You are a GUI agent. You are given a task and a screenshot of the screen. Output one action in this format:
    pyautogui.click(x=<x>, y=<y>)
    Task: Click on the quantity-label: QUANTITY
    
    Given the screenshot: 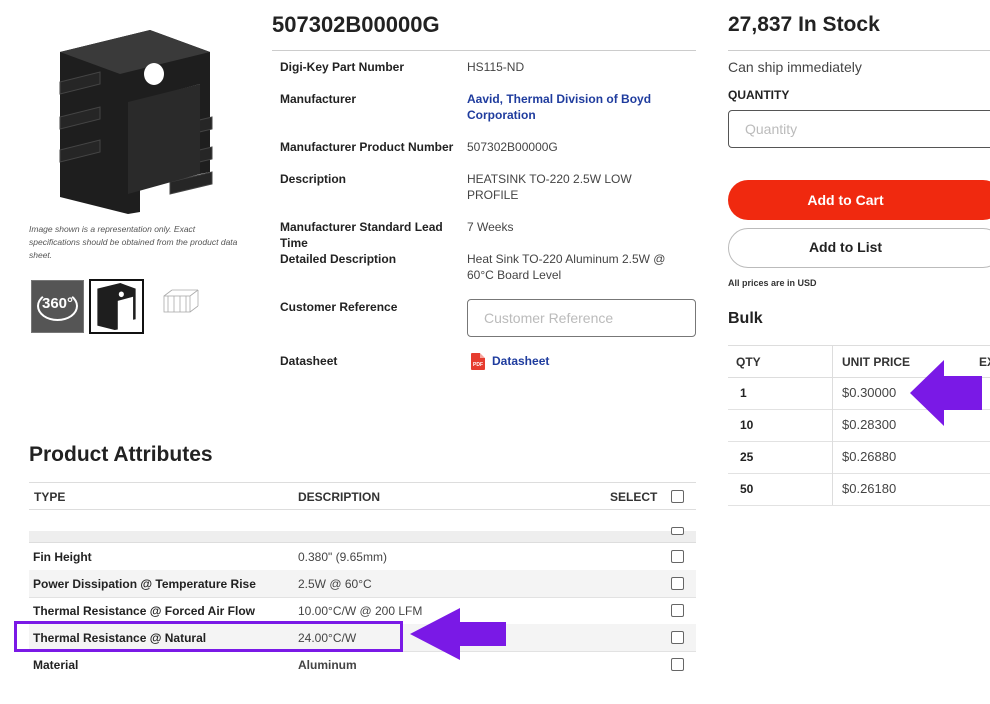 What is the action you would take?
    pyautogui.click(x=759, y=95)
    